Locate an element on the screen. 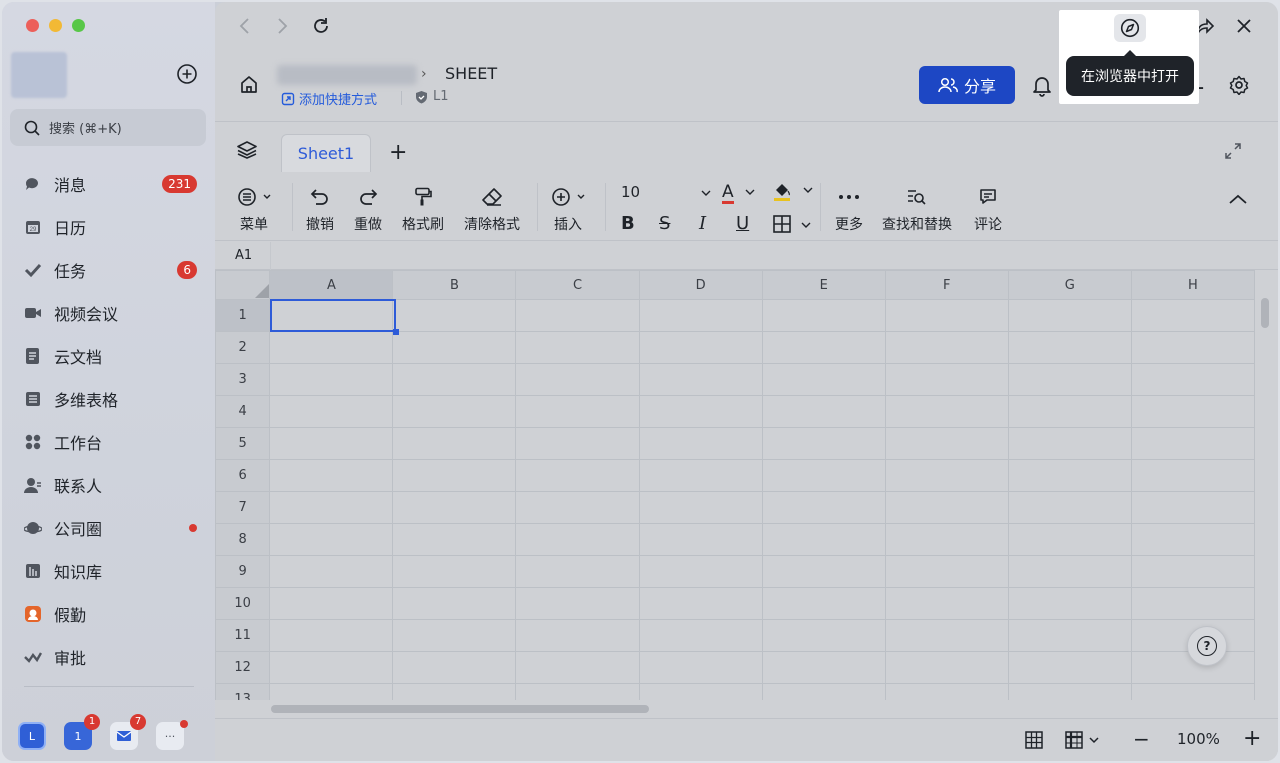 The image size is (1280, 763). sidebar-item-tasks: 任务 6 is located at coordinates (108, 269).